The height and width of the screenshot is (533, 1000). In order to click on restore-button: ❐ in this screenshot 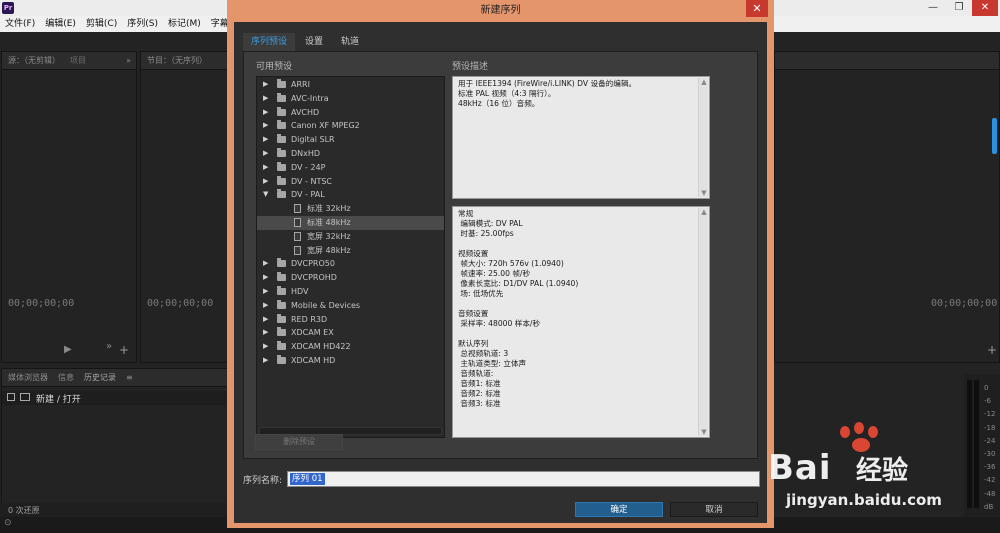, I will do `click(959, 8)`.